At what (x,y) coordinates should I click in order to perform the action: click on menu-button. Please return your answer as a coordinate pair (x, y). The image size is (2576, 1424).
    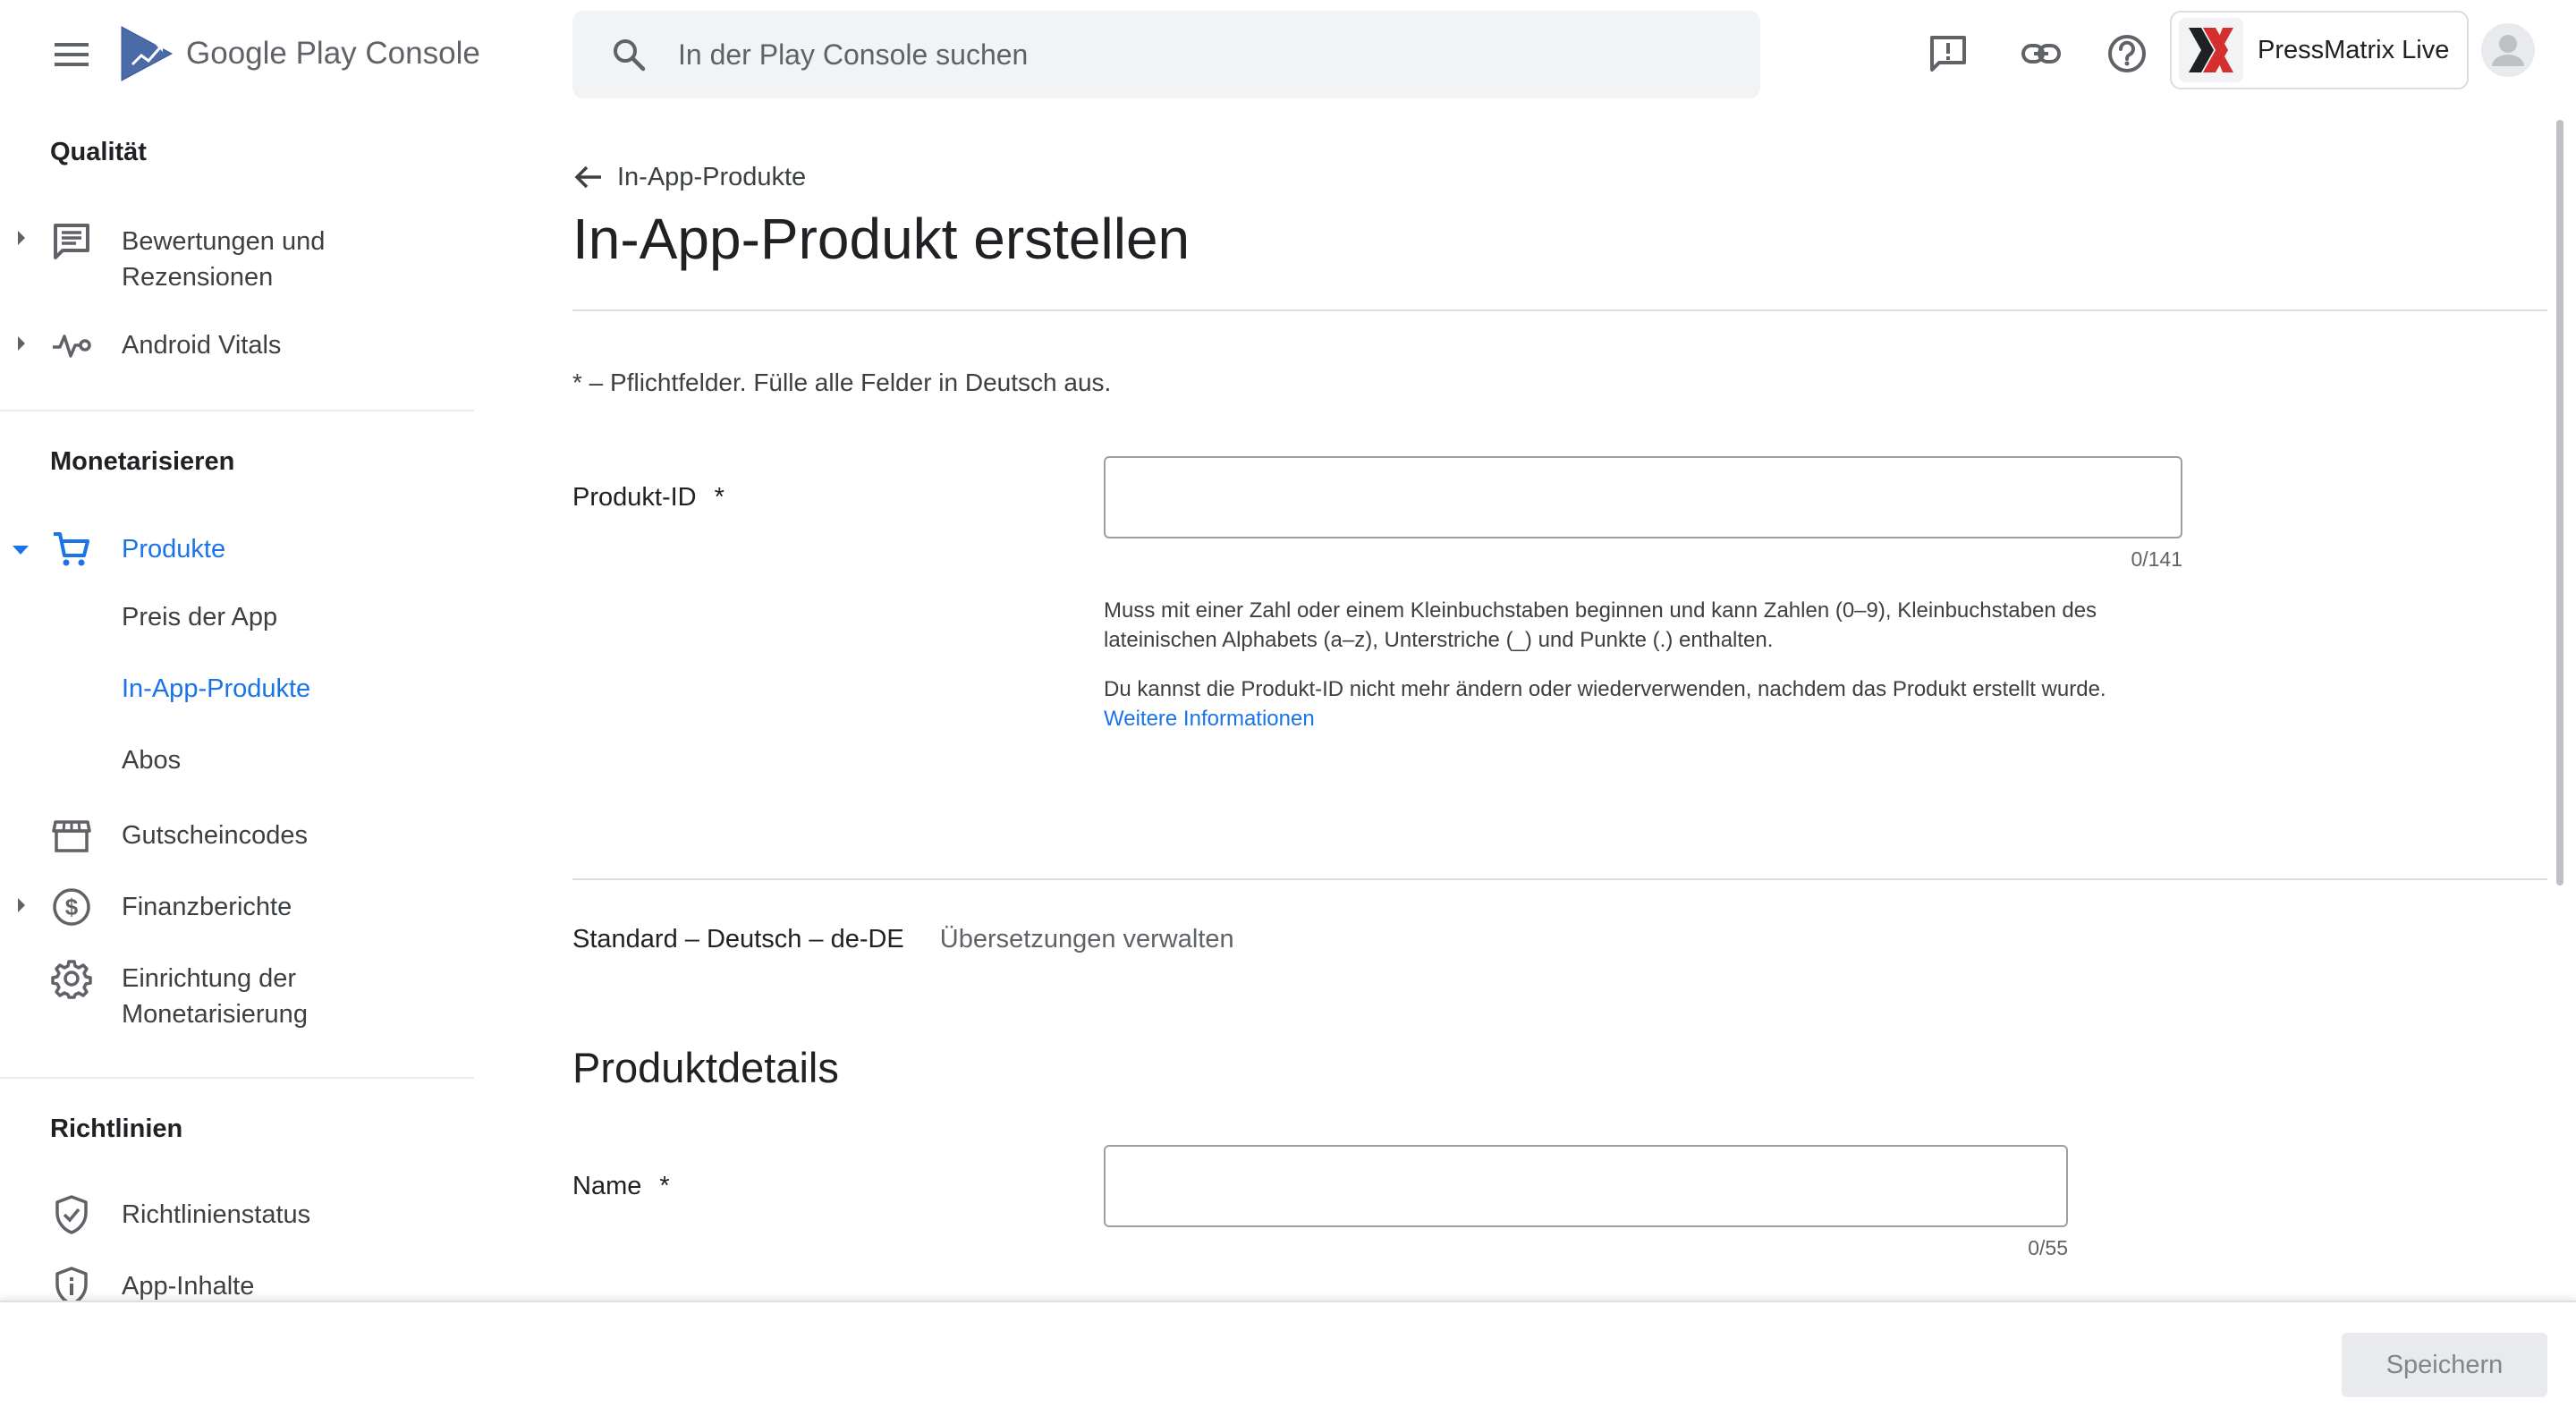
    Looking at the image, I should click on (71, 54).